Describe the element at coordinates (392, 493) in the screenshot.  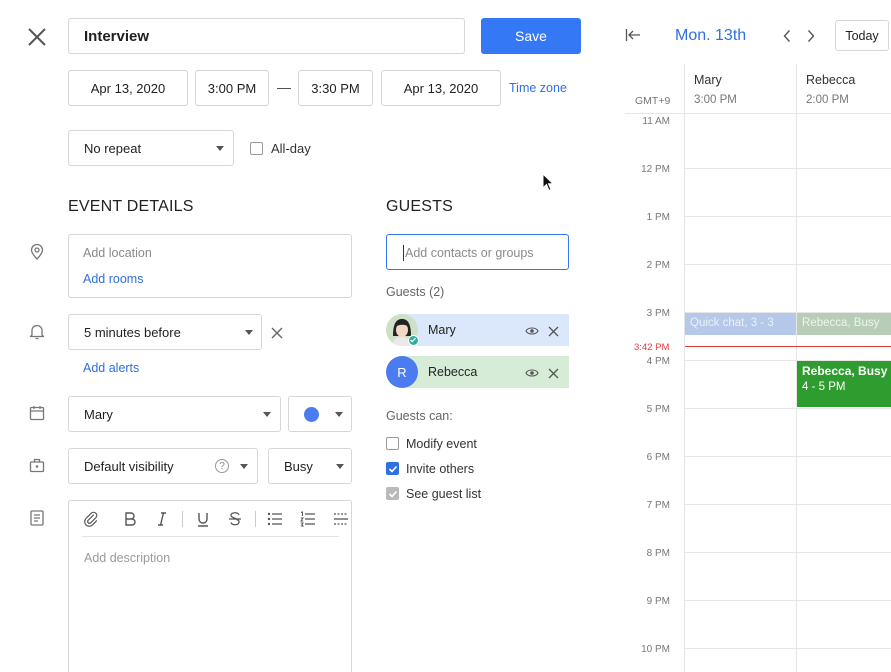
I see `see-guest-list-checkbox` at that location.